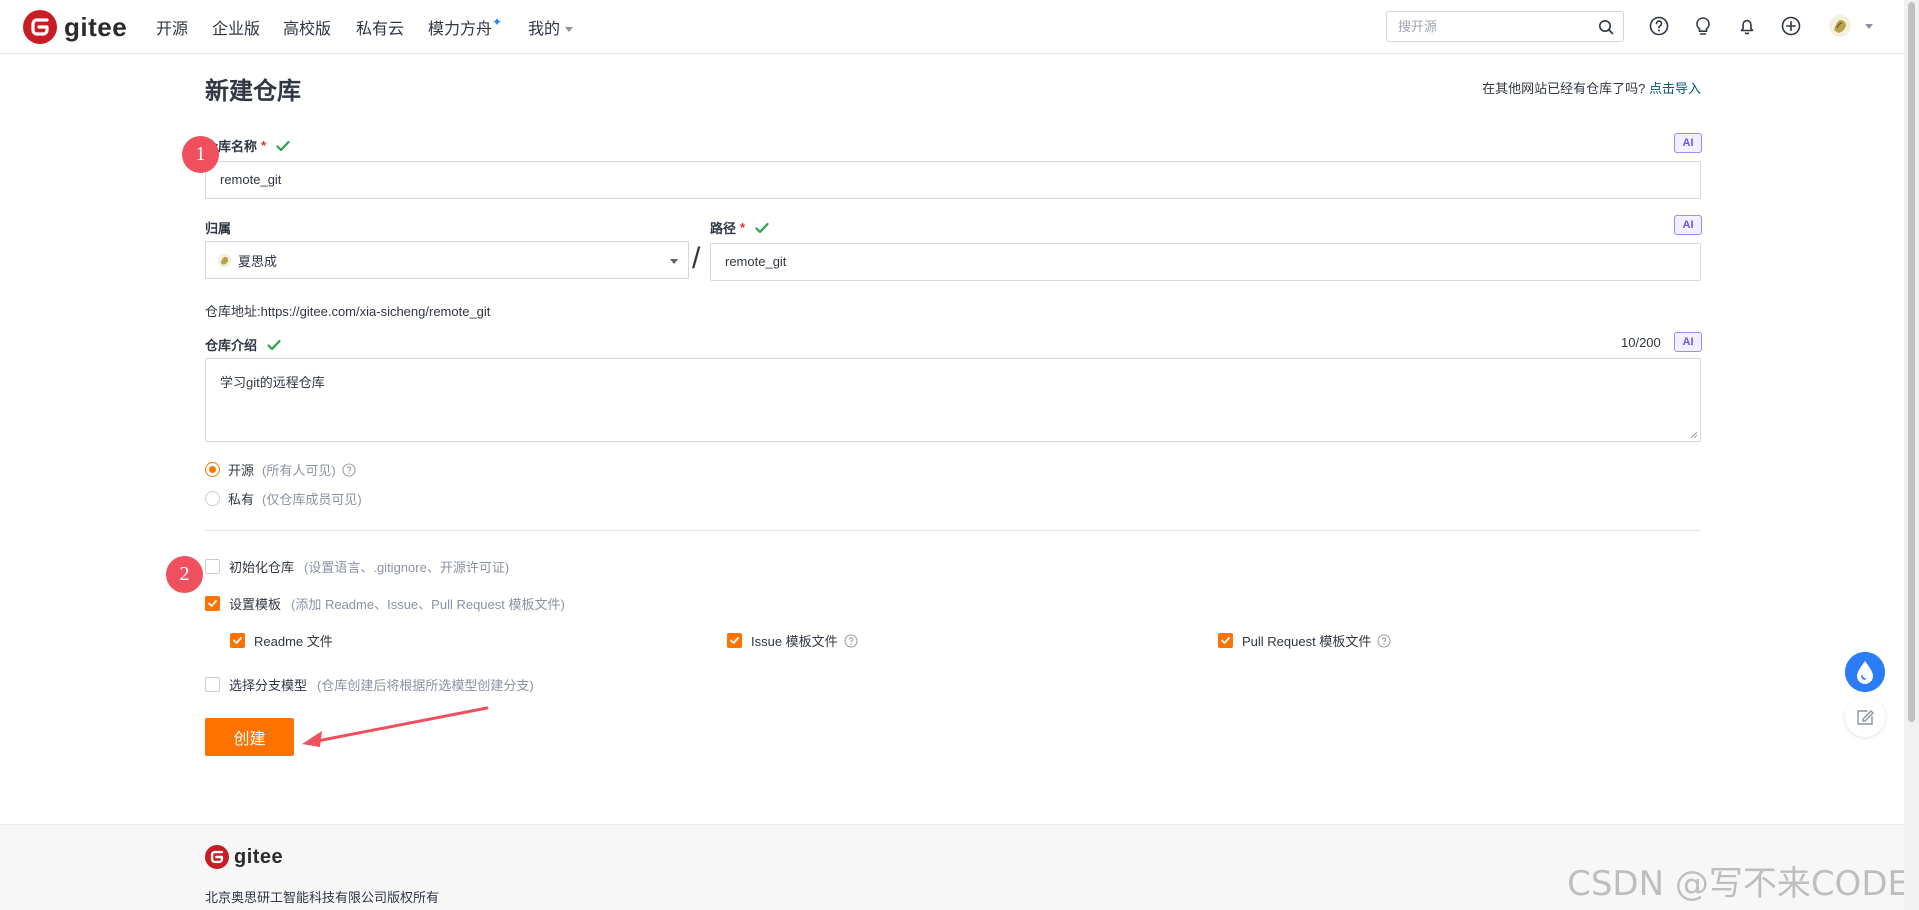 The width and height of the screenshot is (1919, 910). I want to click on intro-text: 学习git的远程仓库, so click(272, 382).